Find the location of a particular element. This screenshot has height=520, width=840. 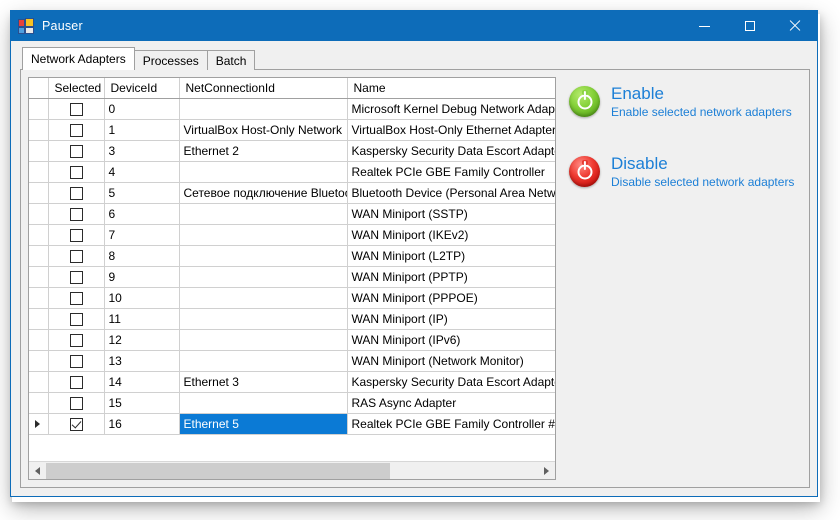

table-row: 9 WAN Miniport (PPTP) is located at coordinates (292, 277).